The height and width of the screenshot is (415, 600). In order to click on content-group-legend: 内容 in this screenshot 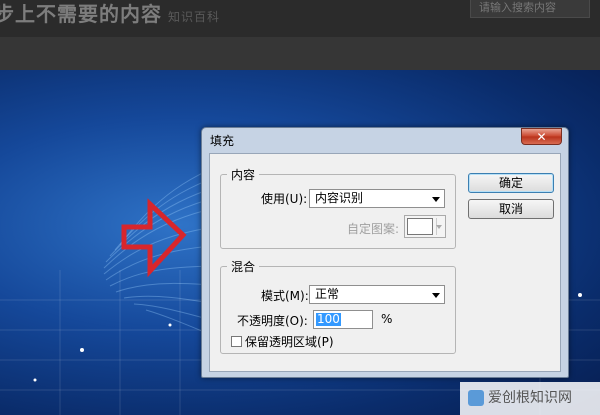, I will do `click(243, 174)`.